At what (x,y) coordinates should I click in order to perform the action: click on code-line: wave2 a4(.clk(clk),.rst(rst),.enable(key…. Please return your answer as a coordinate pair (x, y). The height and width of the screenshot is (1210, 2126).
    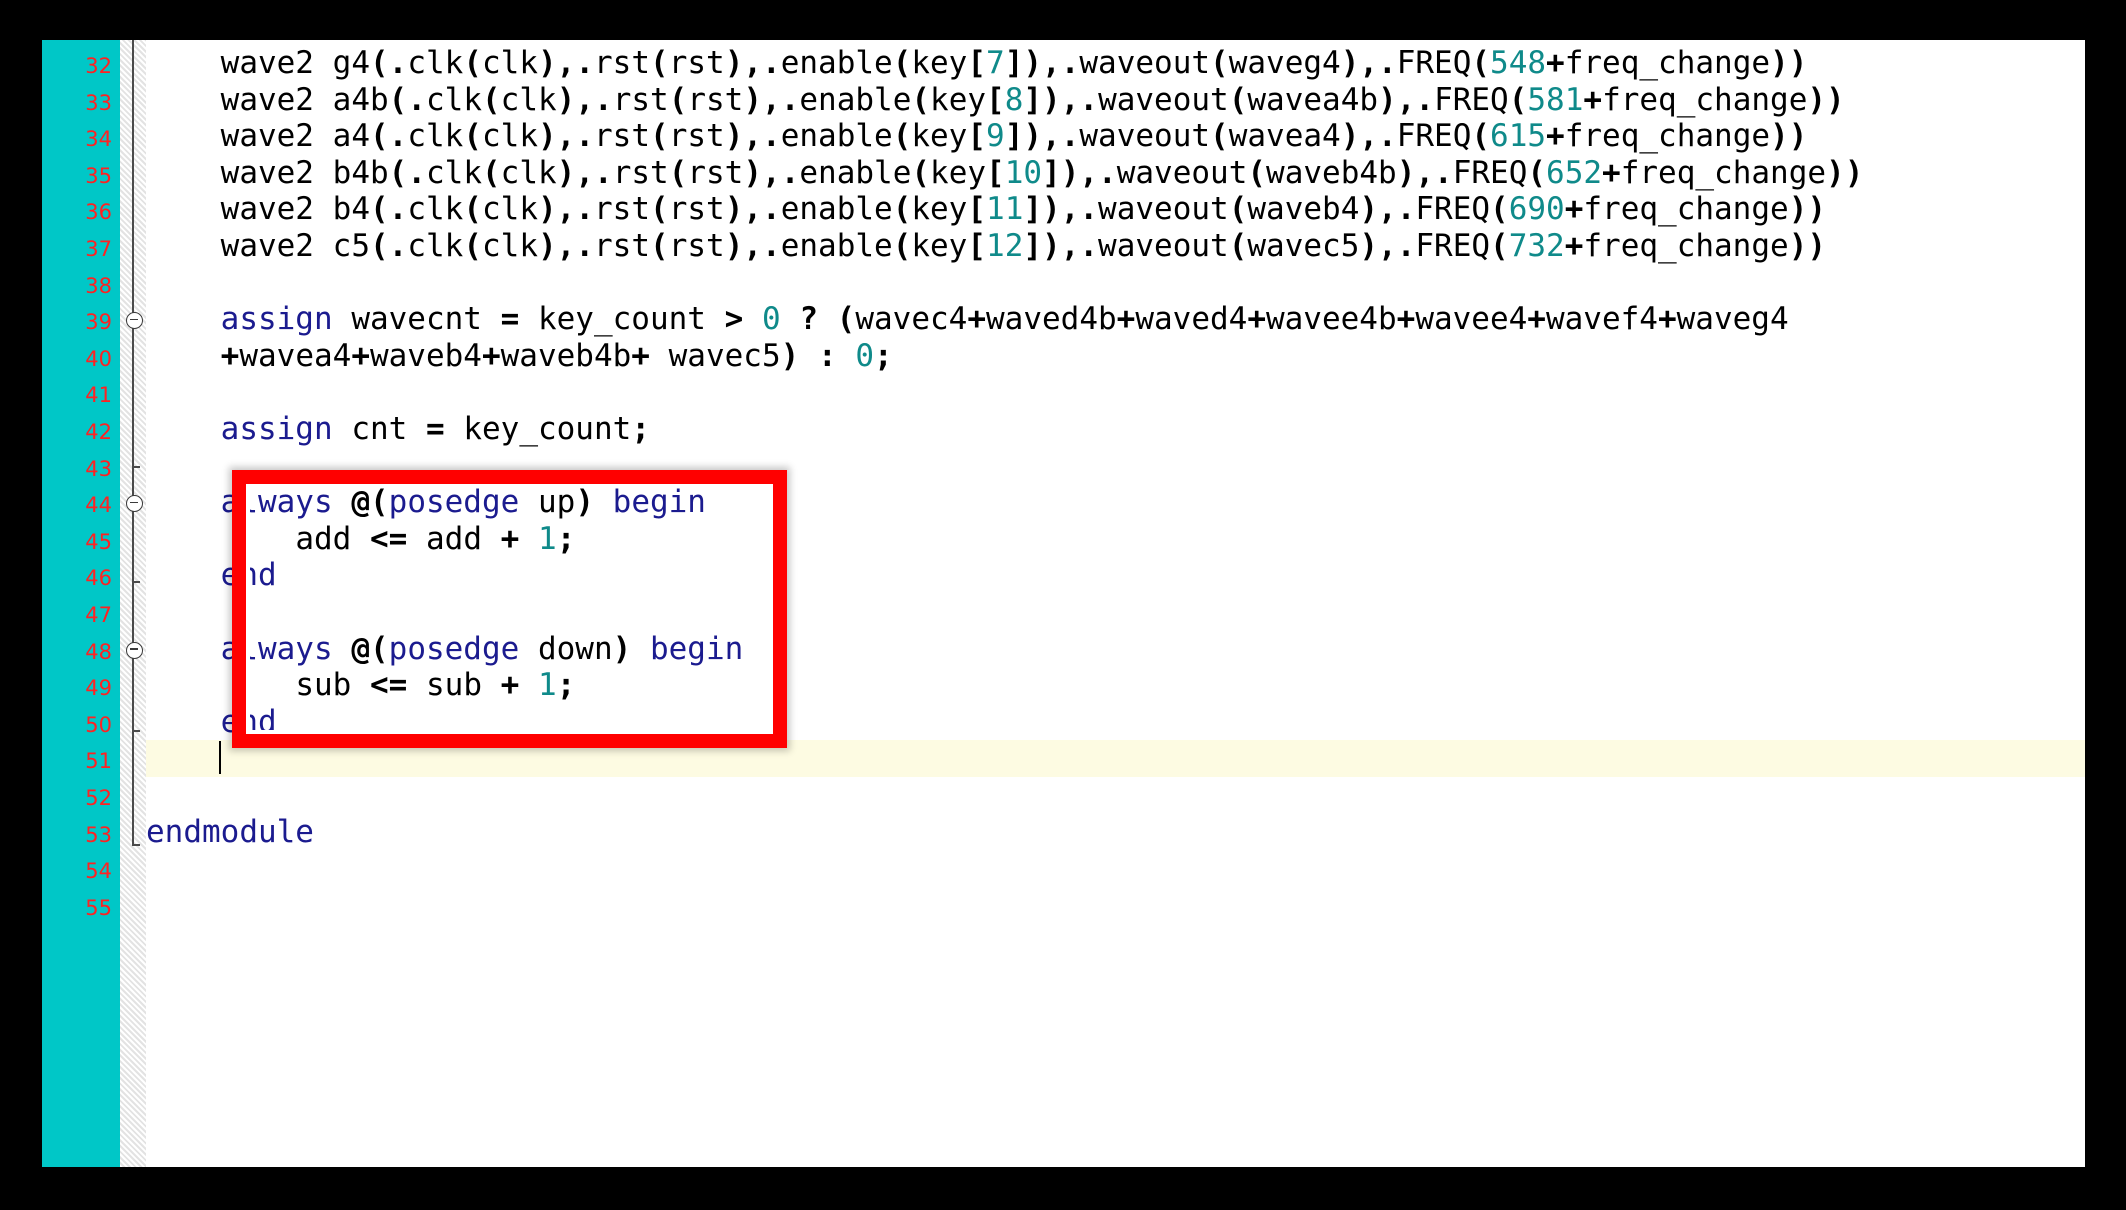
    Looking at the image, I should click on (977, 136).